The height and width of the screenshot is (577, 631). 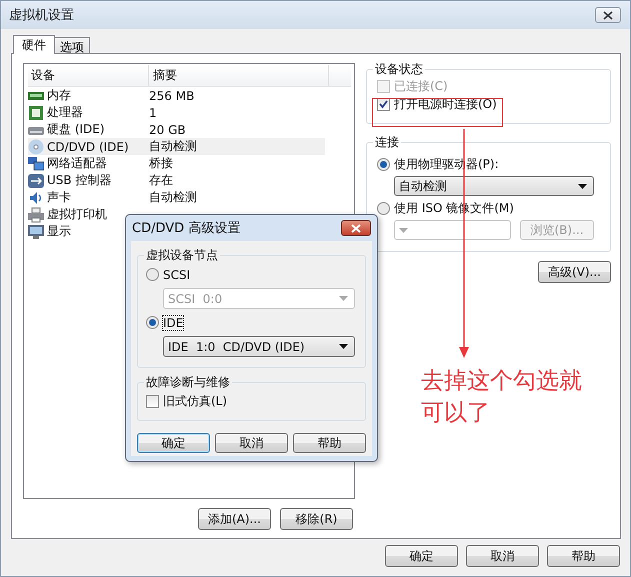 What do you see at coordinates (76, 129) in the screenshot?
I see `device-name: 硬盘 (IDE)` at bounding box center [76, 129].